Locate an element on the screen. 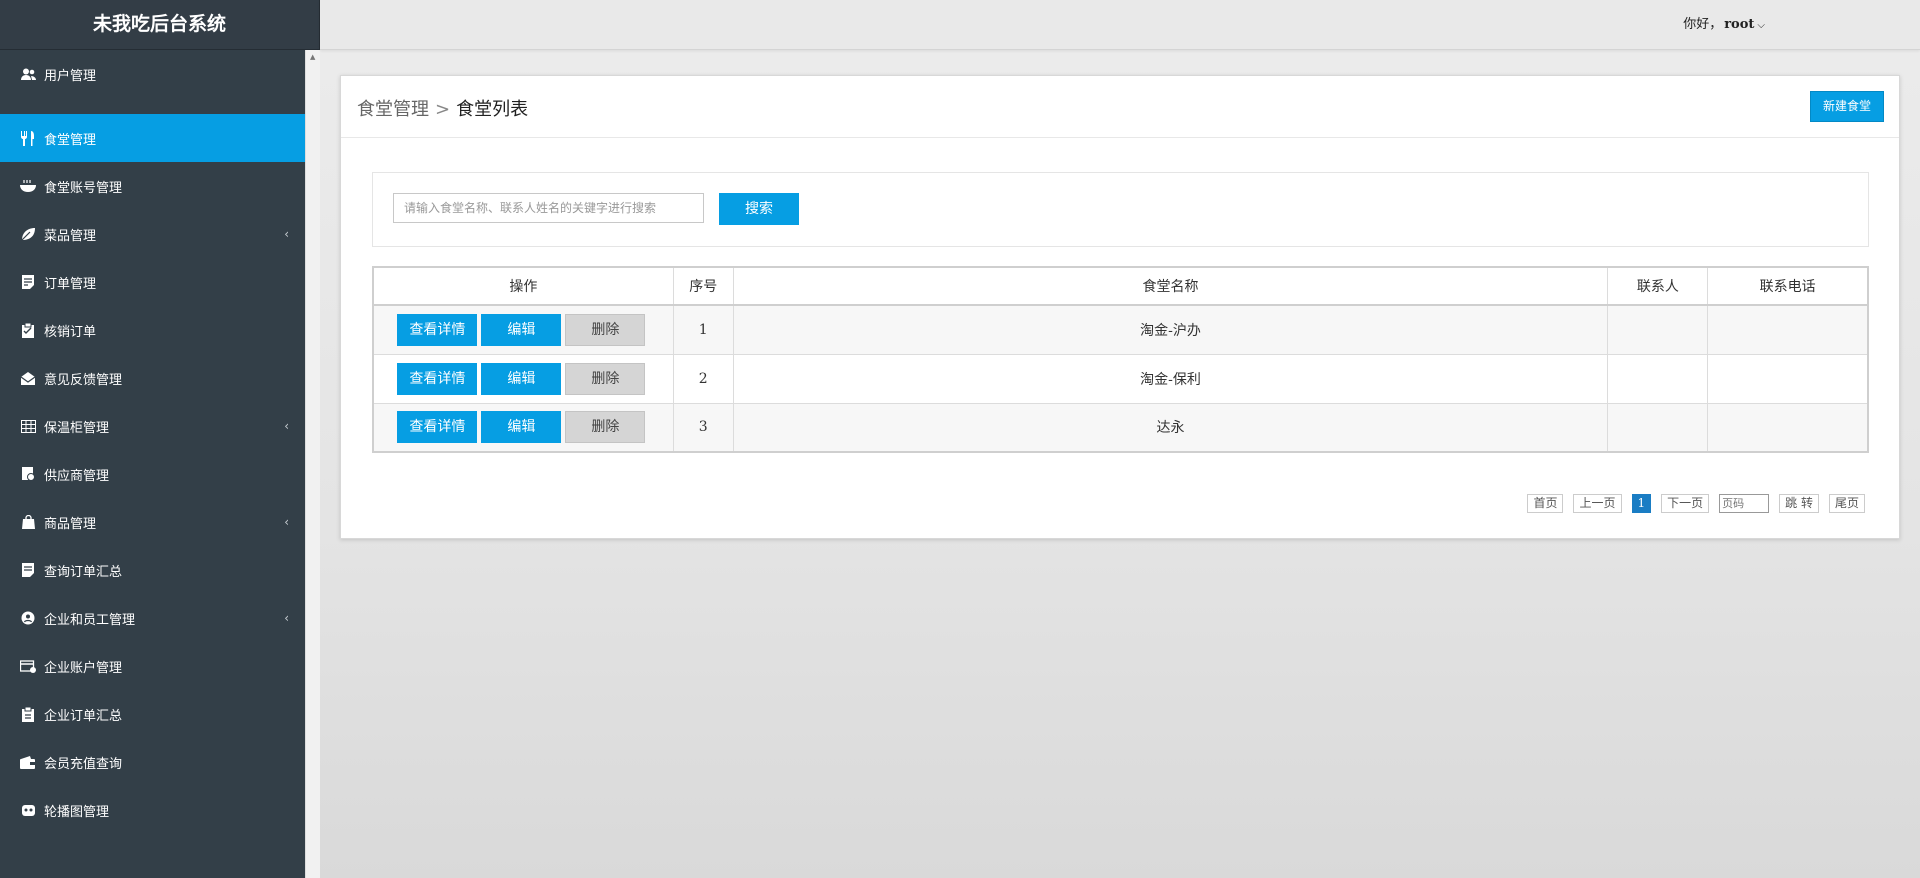 The height and width of the screenshot is (878, 1920). jump-button: 跳 转 is located at coordinates (1799, 503).